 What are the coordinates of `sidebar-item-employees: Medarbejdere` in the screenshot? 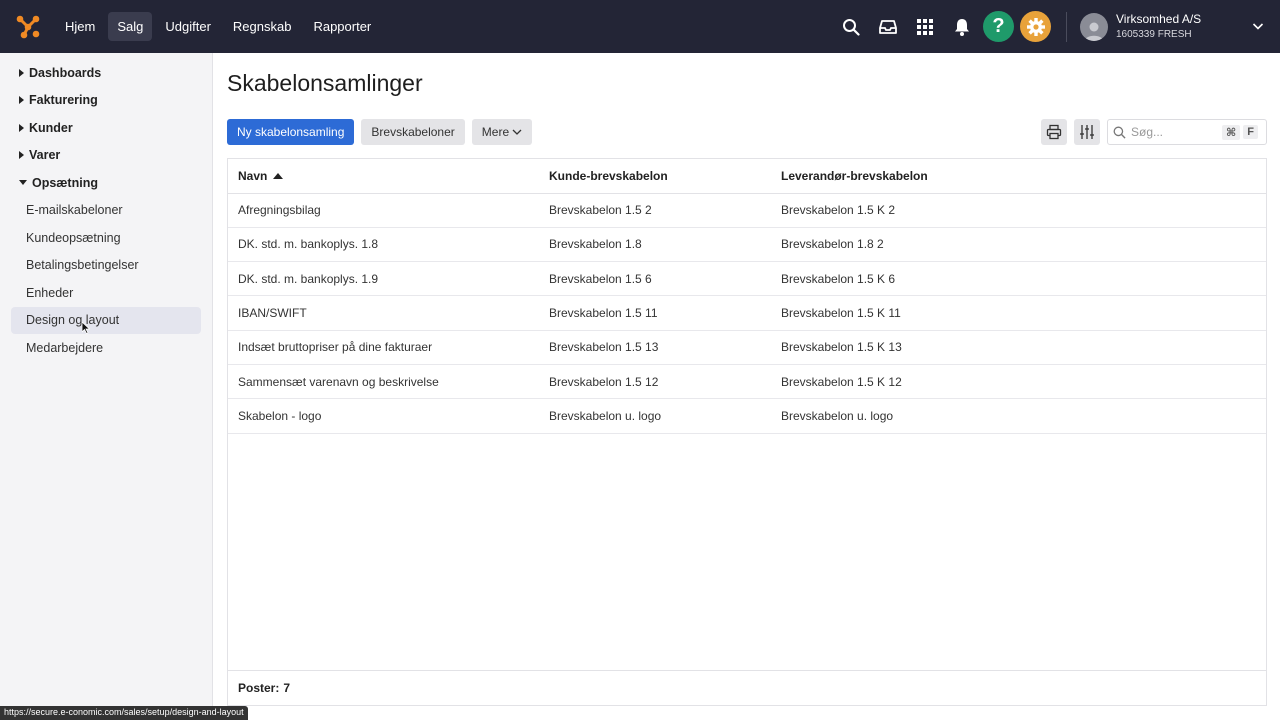 It's located at (106, 348).